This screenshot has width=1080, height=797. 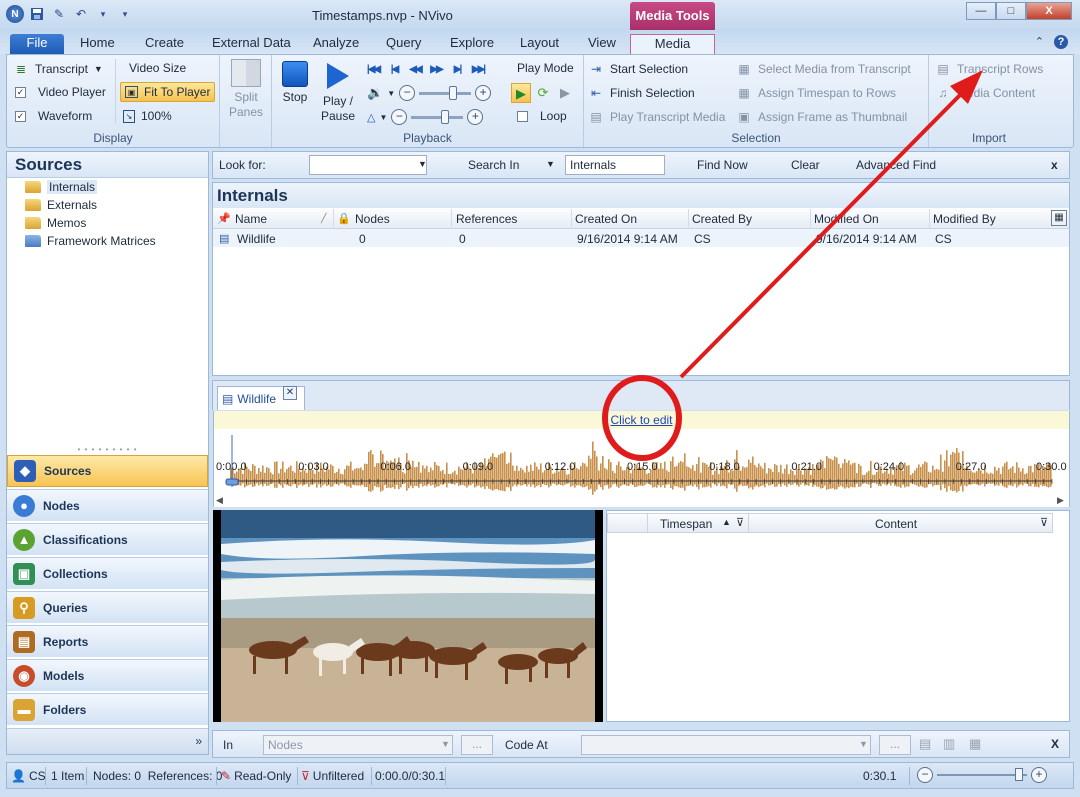 What do you see at coordinates (453, 92) in the screenshot?
I see `volume-slider-thumb` at bounding box center [453, 92].